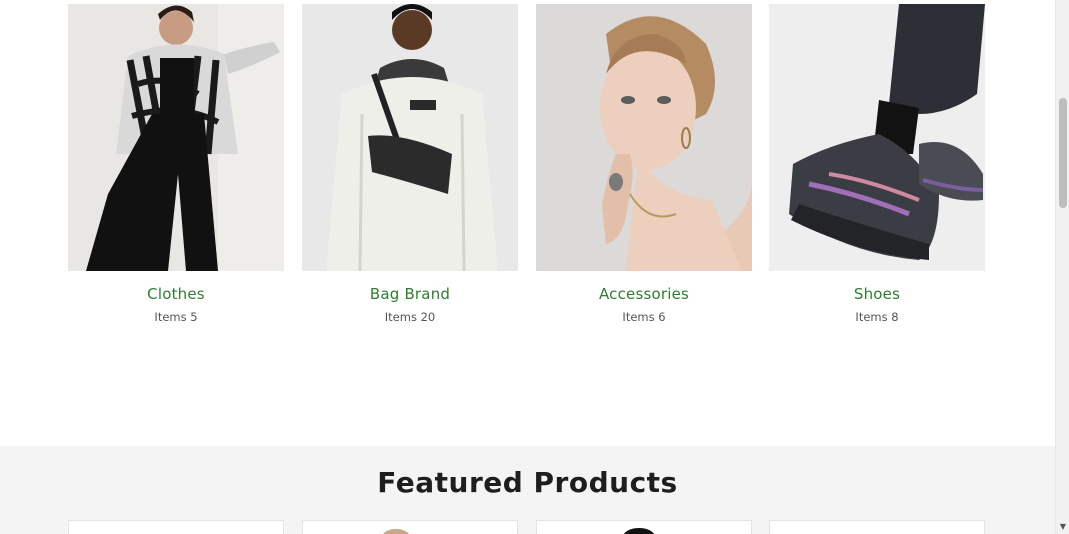 The image size is (1069, 534). What do you see at coordinates (877, 137) in the screenshot?
I see `shoes-photo` at bounding box center [877, 137].